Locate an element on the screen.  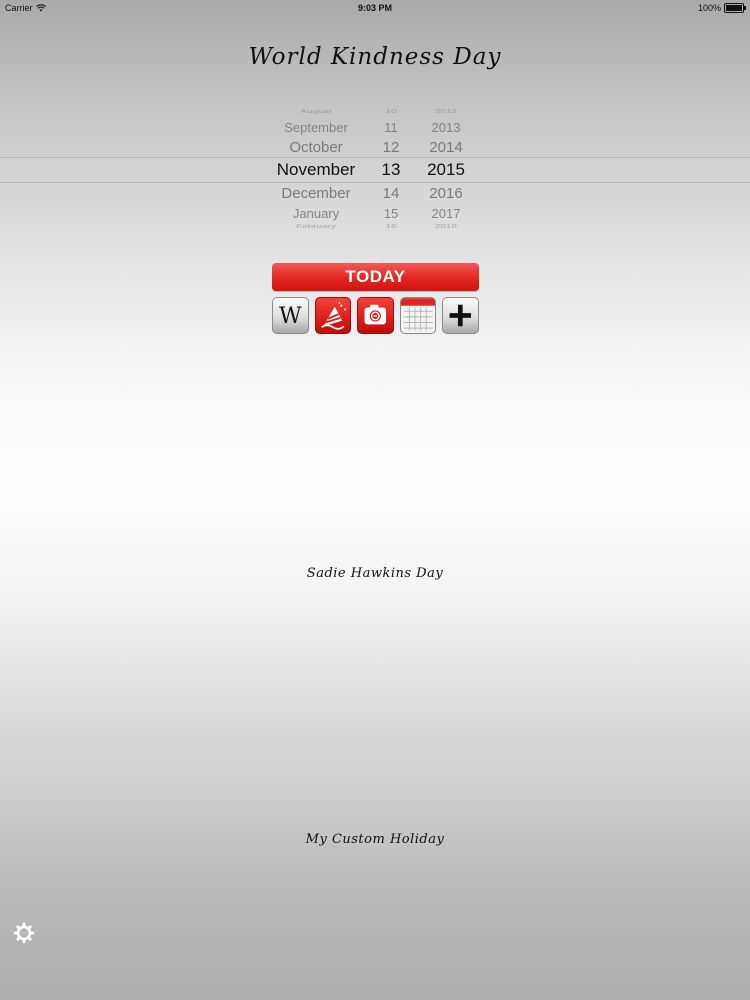
picker-month: December is located at coordinates (316, 193).